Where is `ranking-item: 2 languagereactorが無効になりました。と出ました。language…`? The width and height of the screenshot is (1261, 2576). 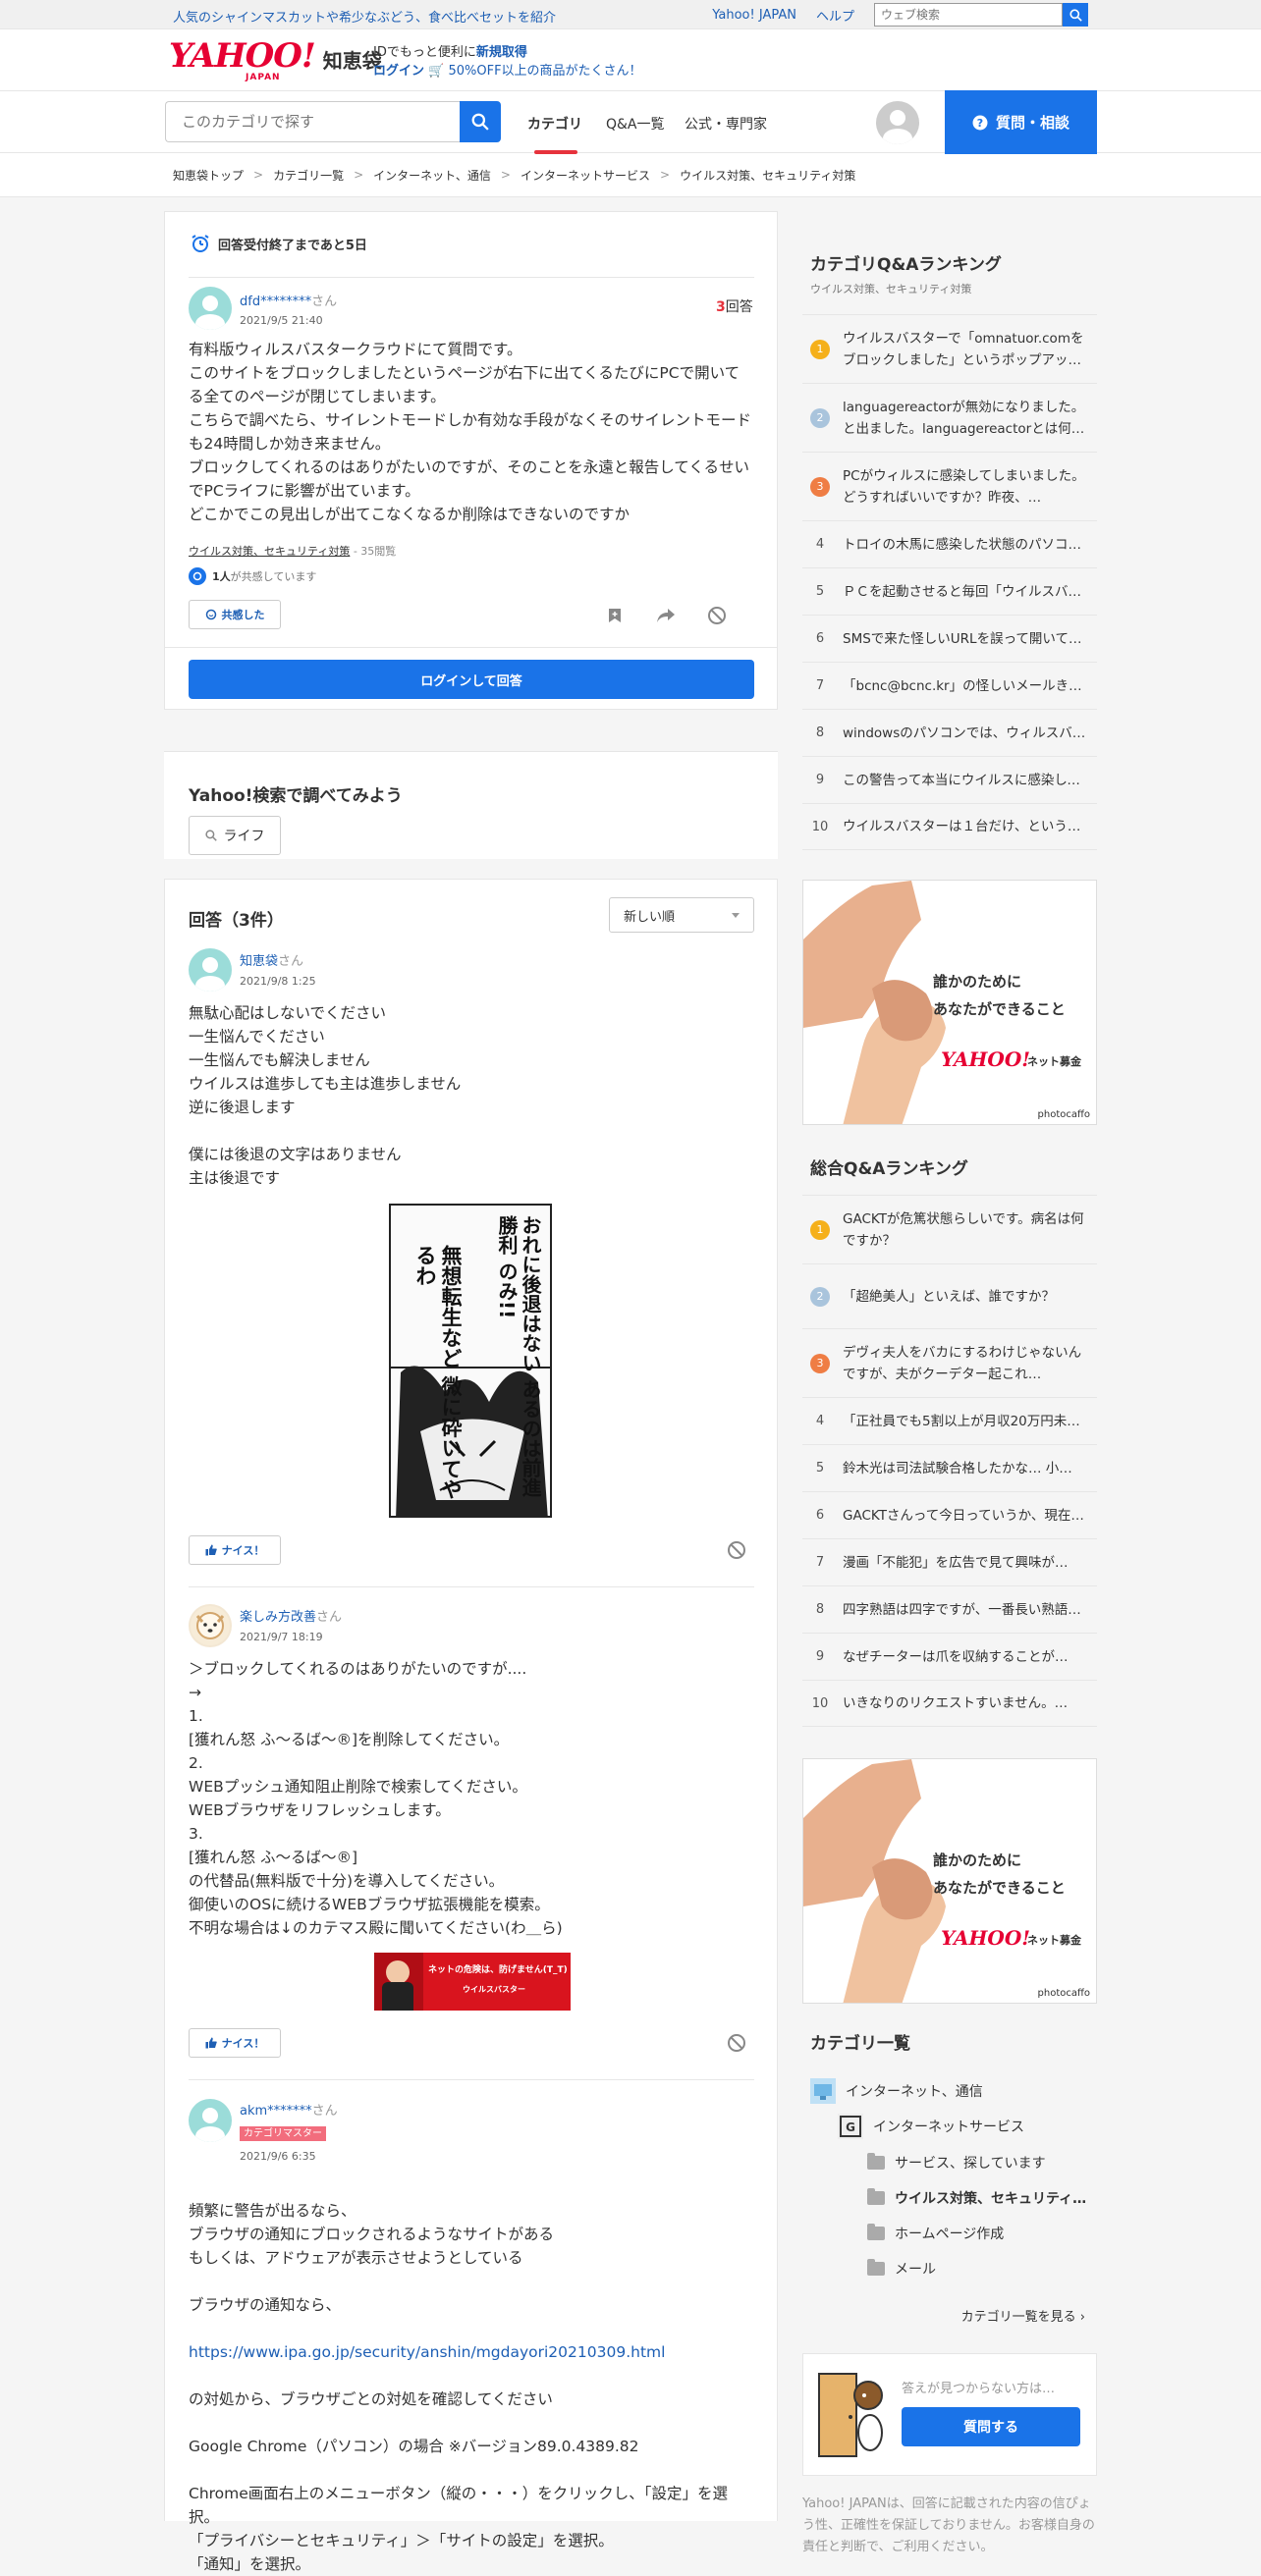 ranking-item: 2 languagereactorが無効になりました。と出ました。language… is located at coordinates (949, 417).